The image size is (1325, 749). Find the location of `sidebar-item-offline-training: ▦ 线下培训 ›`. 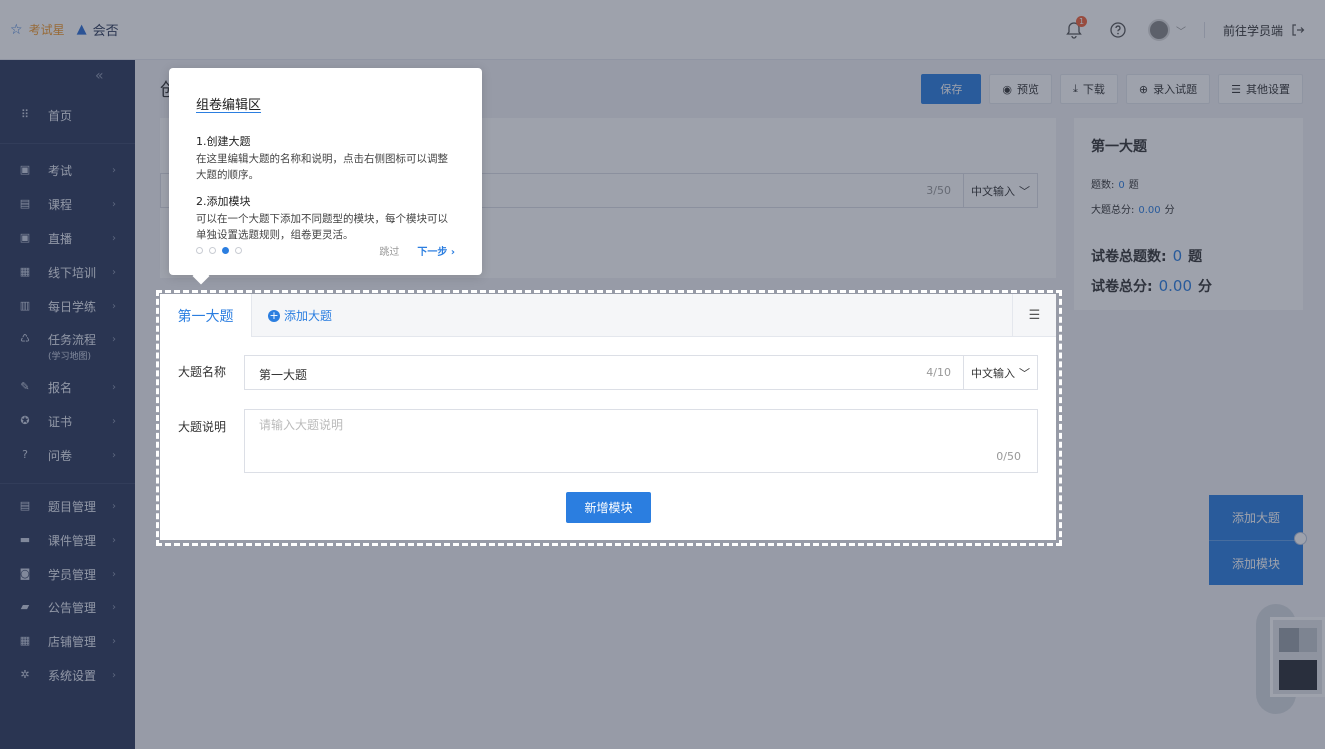

sidebar-item-offline-training: ▦ 线下培训 › is located at coordinates (67, 272).